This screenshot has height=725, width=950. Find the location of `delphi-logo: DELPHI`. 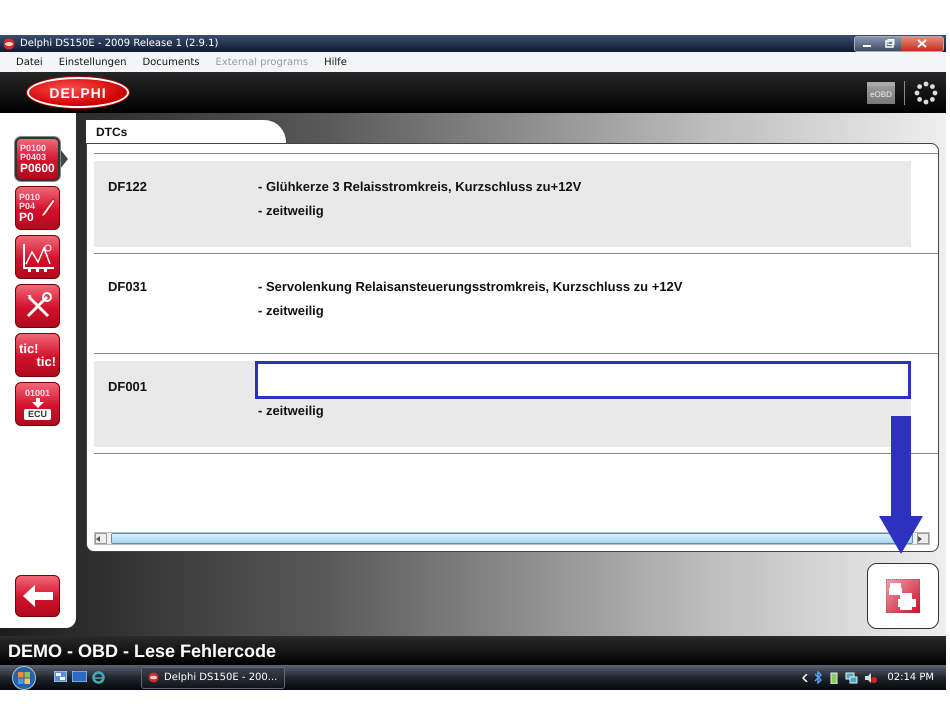

delphi-logo: DELPHI is located at coordinates (78, 92).